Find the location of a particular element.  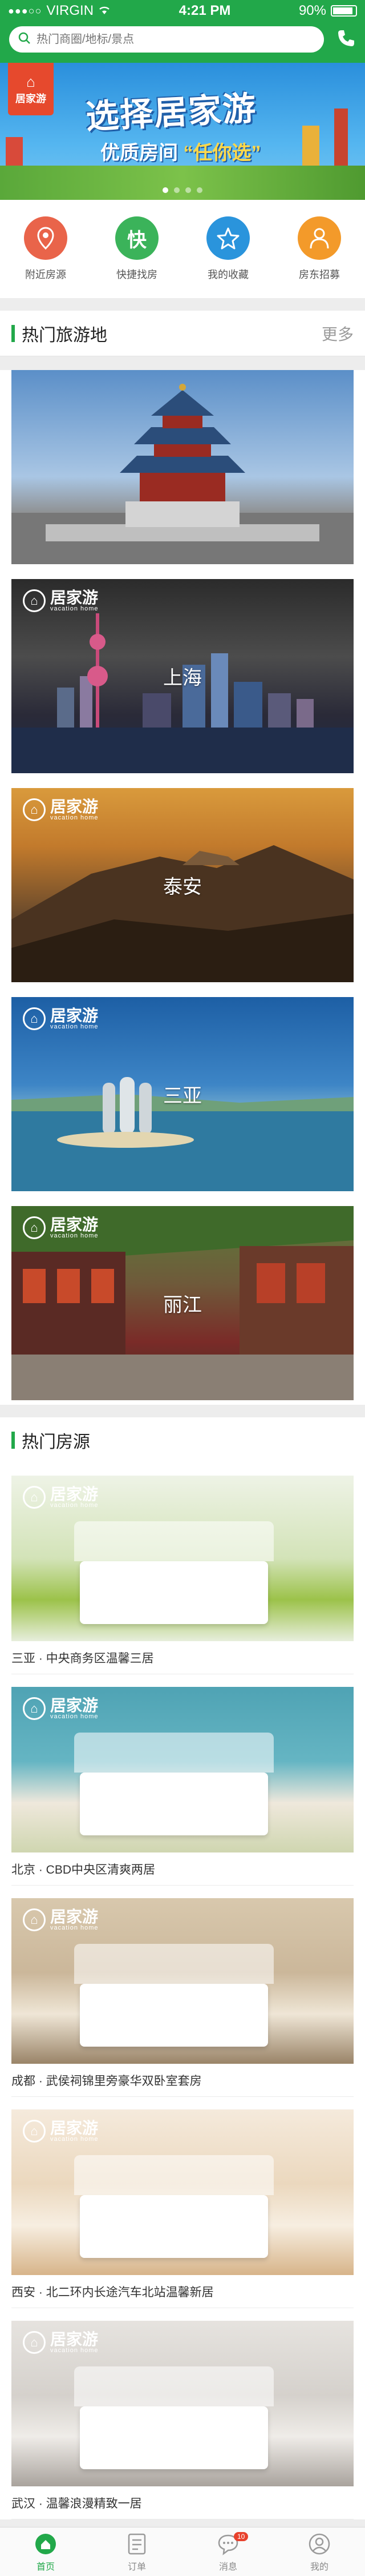

home-icon is located at coordinates (45, 2544).